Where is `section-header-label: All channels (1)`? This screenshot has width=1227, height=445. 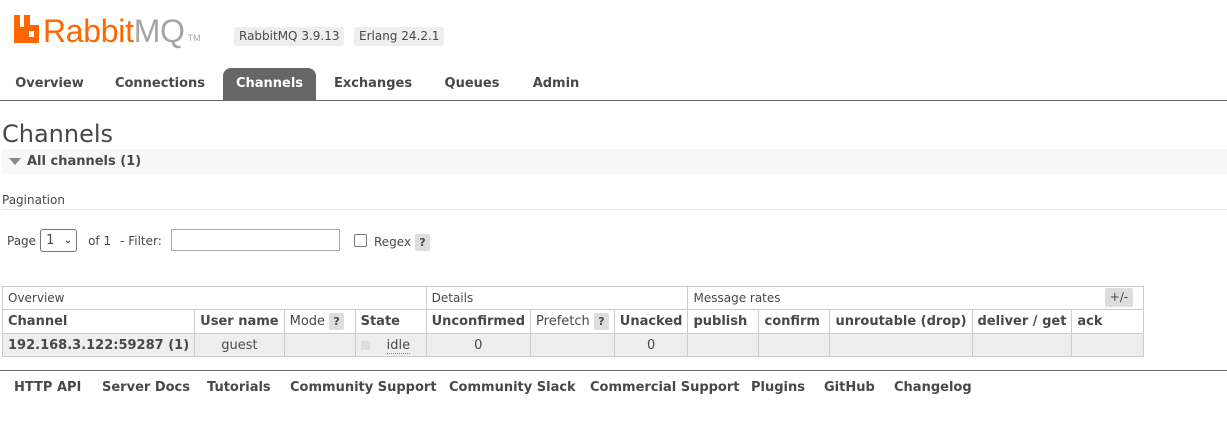 section-header-label: All channels (1) is located at coordinates (84, 161).